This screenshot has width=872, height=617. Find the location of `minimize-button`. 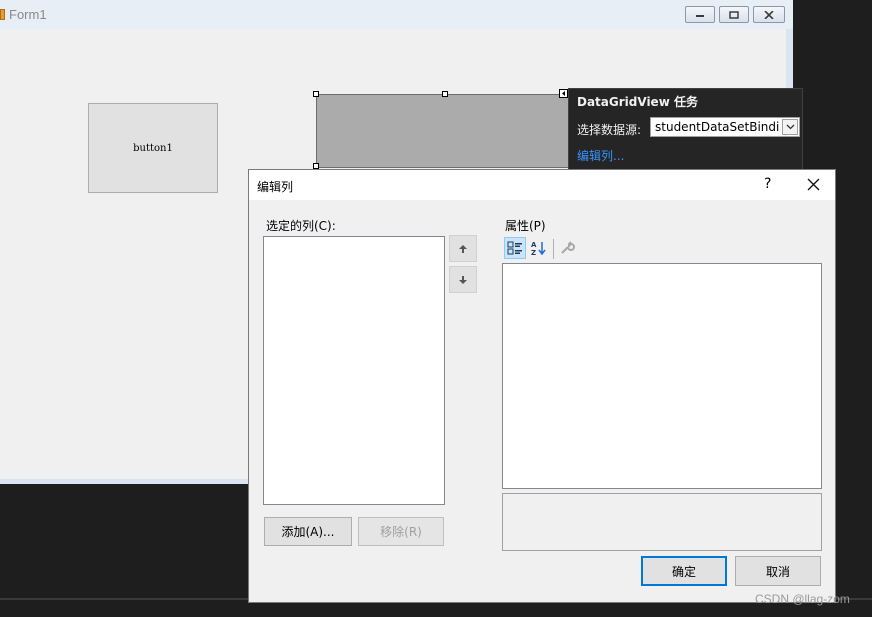

minimize-button is located at coordinates (700, 14).